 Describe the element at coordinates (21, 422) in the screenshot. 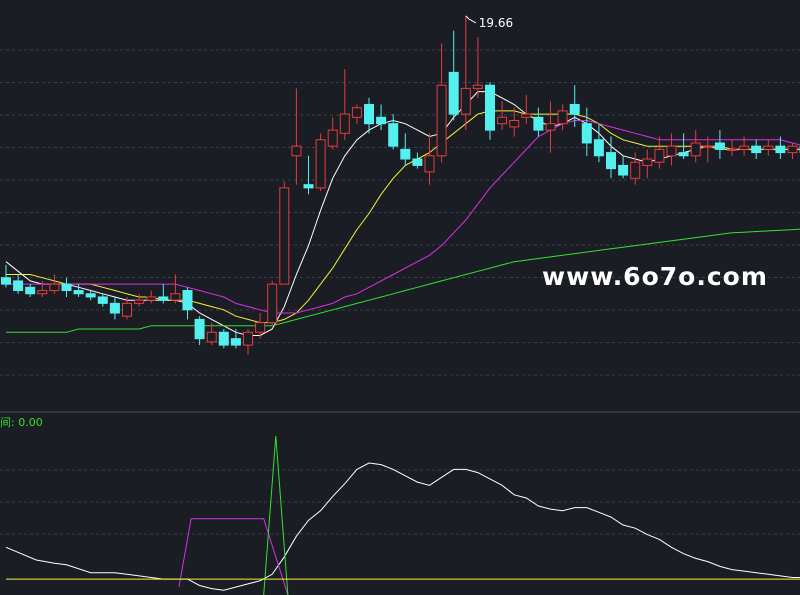

I see `indicator-header-label: 间: 0.00` at that location.